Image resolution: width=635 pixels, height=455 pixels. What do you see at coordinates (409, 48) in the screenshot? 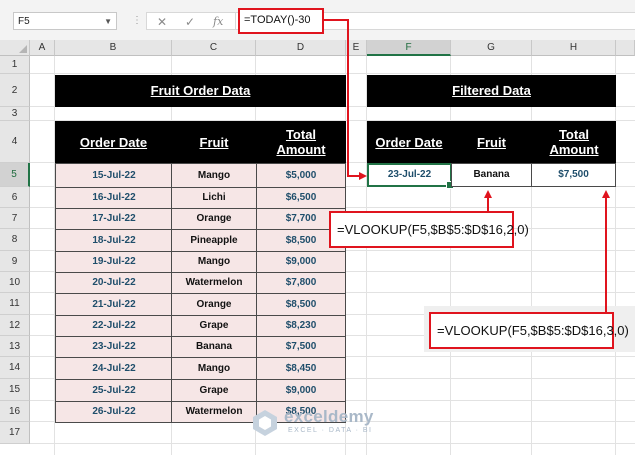
I see `column-header-f: F` at bounding box center [409, 48].